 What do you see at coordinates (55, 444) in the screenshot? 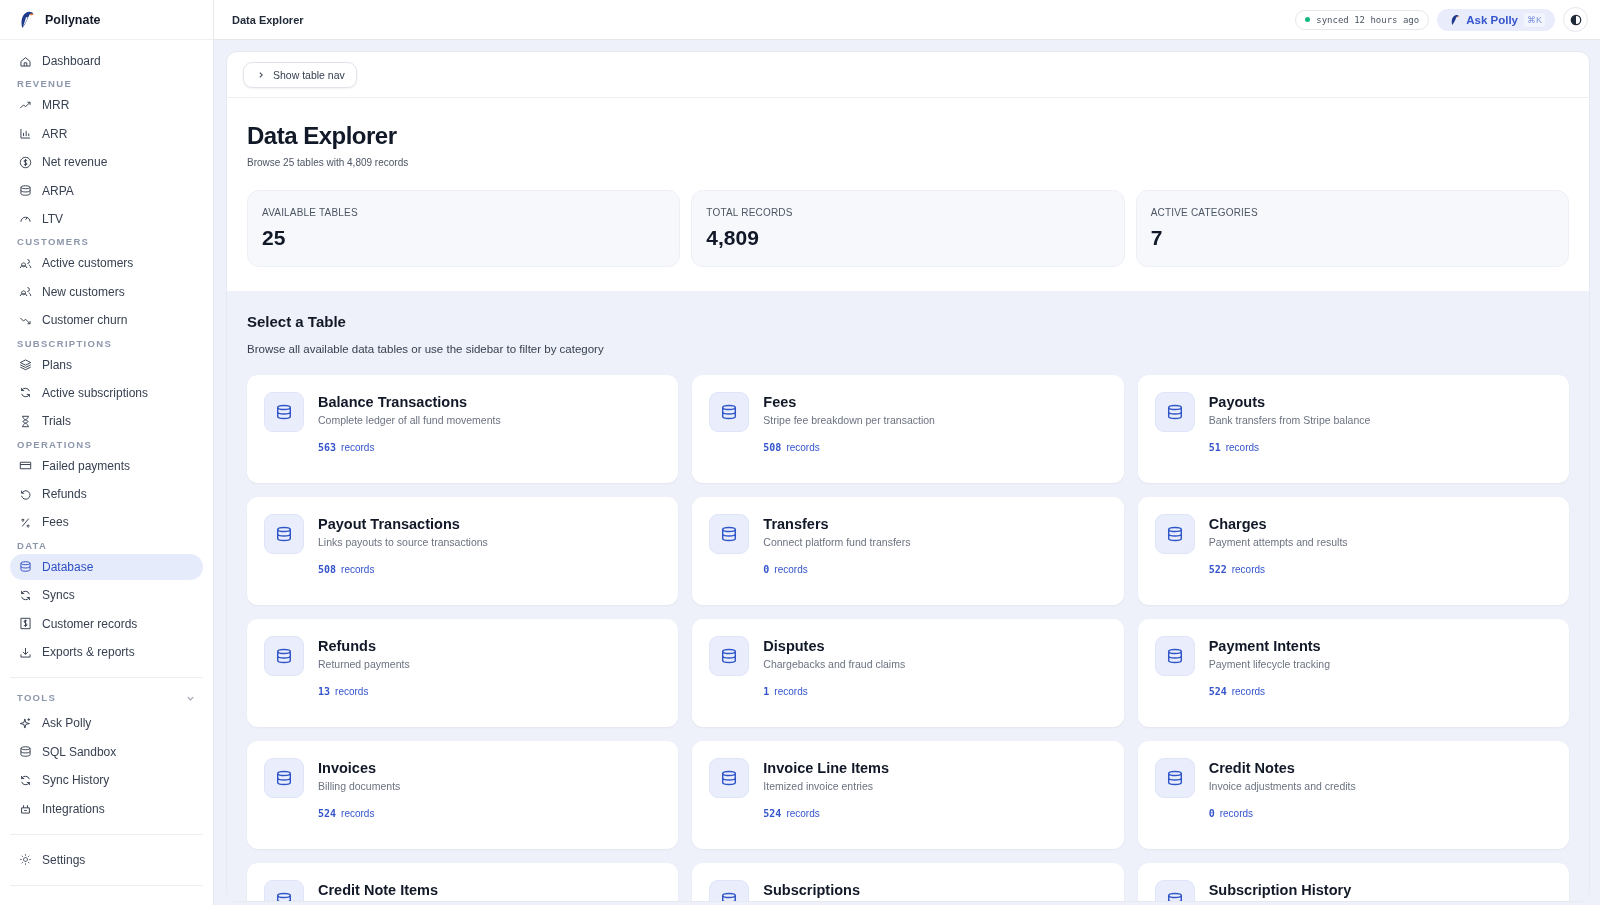
I see `nav-section-heading: OPERATIONS` at bounding box center [55, 444].